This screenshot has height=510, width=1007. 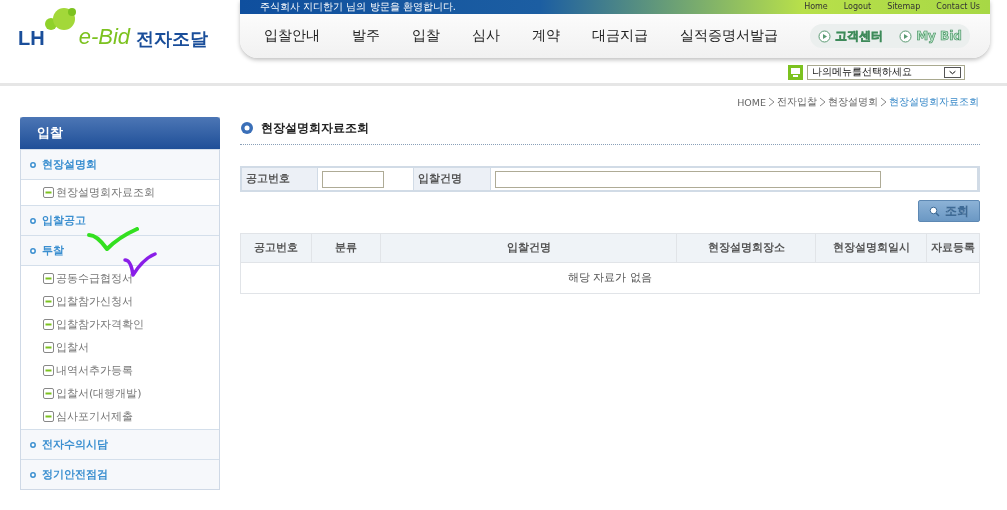 What do you see at coordinates (120, 324) in the screenshot?
I see `sidebar-item: 입찰참가자격확인` at bounding box center [120, 324].